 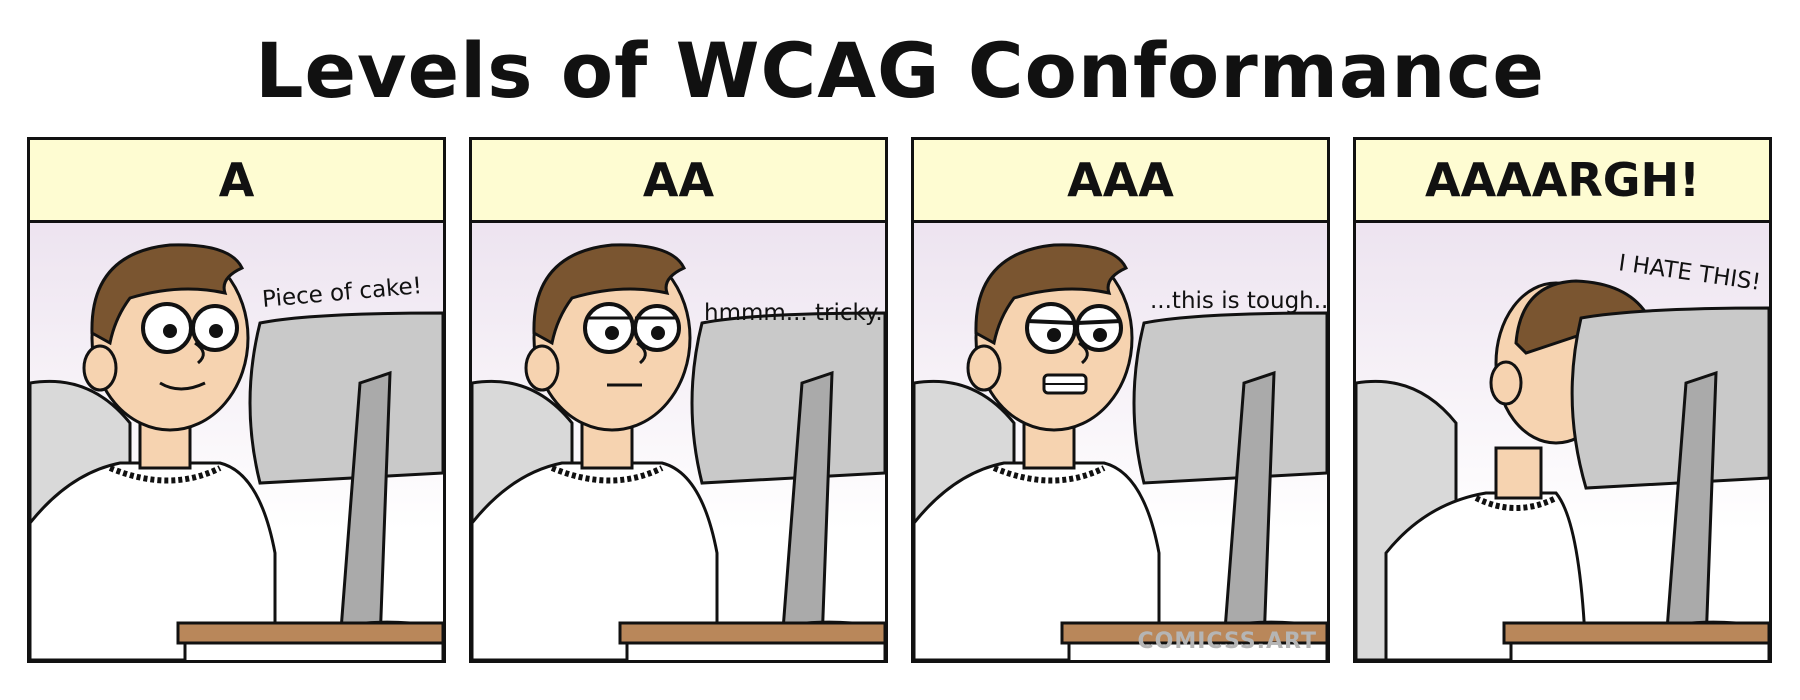 What do you see at coordinates (1120, 181) in the screenshot?
I see `panel-header: AAA` at bounding box center [1120, 181].